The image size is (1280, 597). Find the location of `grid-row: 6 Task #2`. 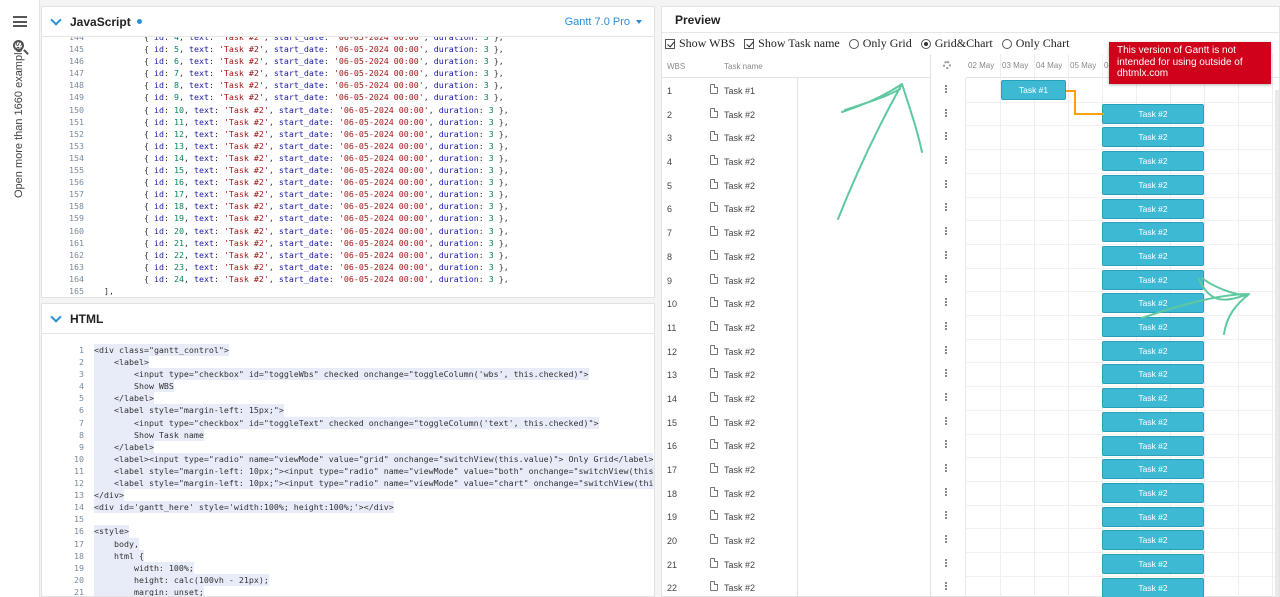

grid-row: 6 Task #2 is located at coordinates (804, 209).